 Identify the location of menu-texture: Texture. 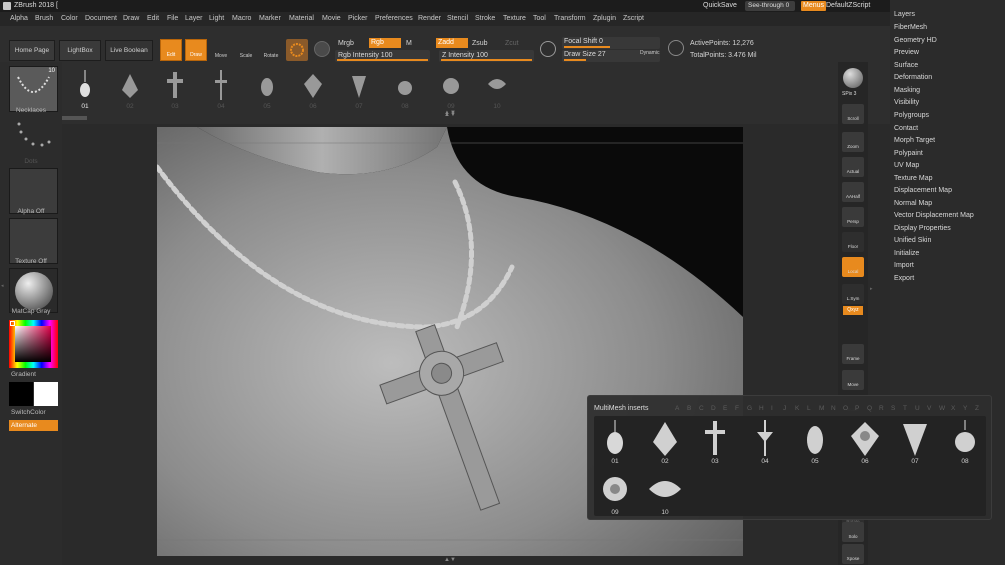
(514, 18).